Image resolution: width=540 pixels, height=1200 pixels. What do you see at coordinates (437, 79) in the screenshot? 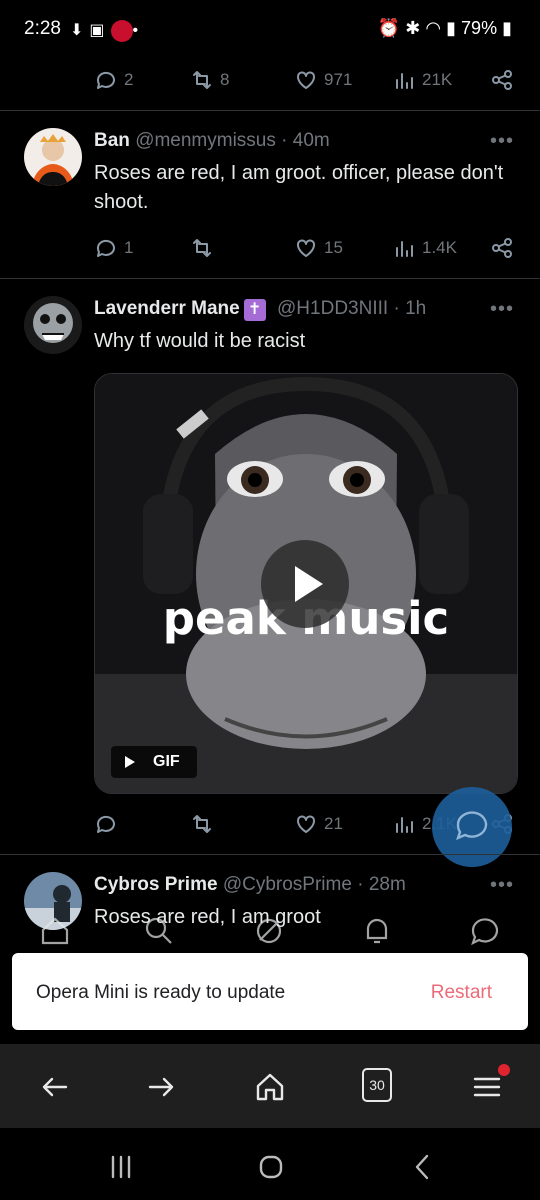
I see `view-count: 21K` at bounding box center [437, 79].